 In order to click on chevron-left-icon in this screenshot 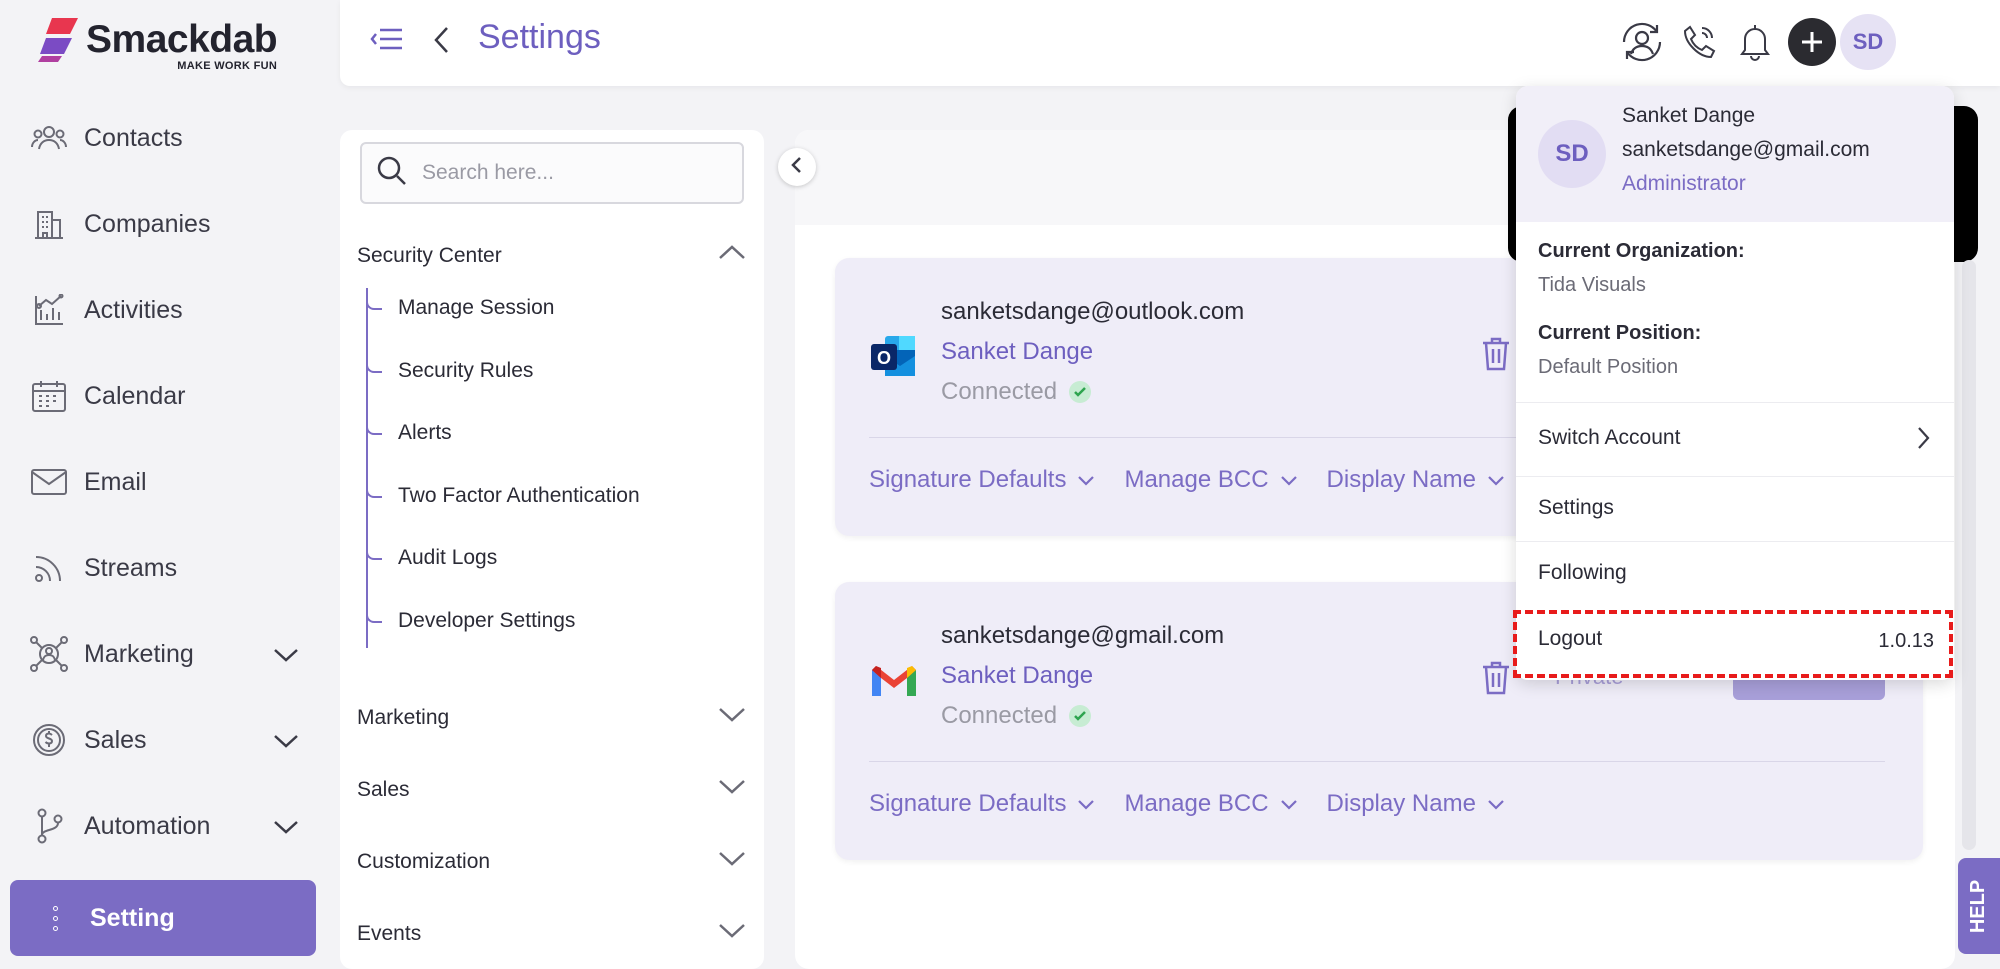, I will do `click(797, 167)`.